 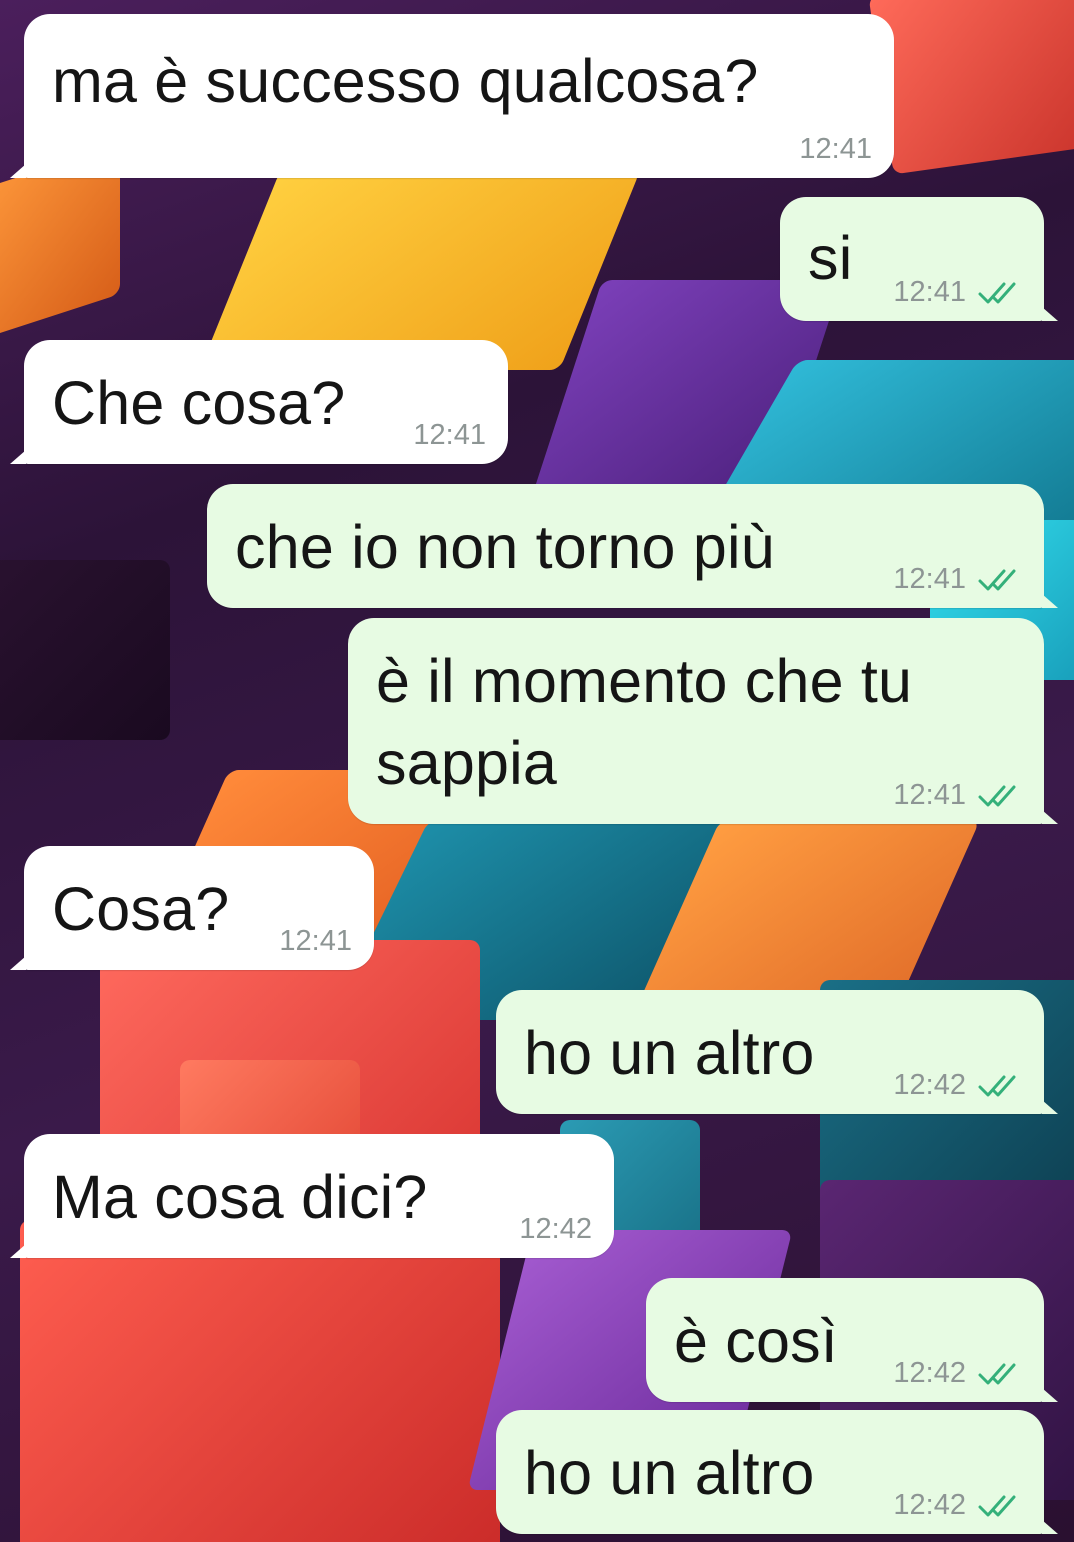 What do you see at coordinates (756, 1341) in the screenshot?
I see `message-text: è così` at bounding box center [756, 1341].